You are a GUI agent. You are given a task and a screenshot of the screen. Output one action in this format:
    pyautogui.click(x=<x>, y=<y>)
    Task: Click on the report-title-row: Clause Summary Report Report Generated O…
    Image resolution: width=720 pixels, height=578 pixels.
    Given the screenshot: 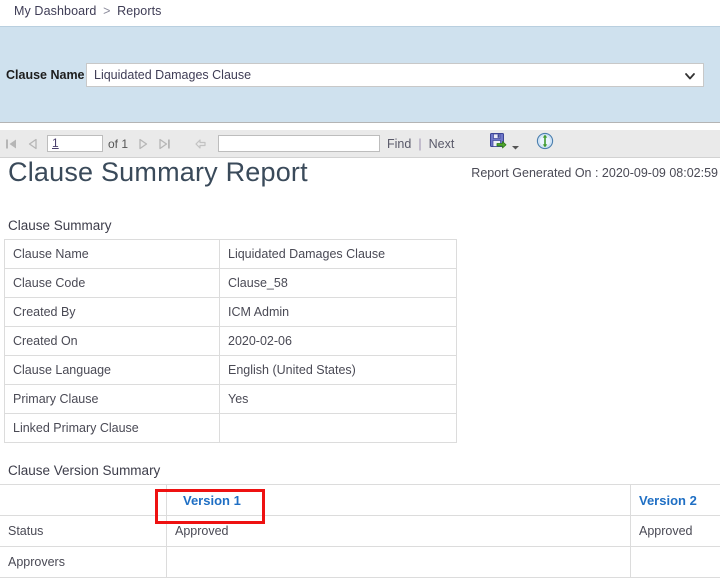 What is the action you would take?
    pyautogui.click(x=360, y=178)
    